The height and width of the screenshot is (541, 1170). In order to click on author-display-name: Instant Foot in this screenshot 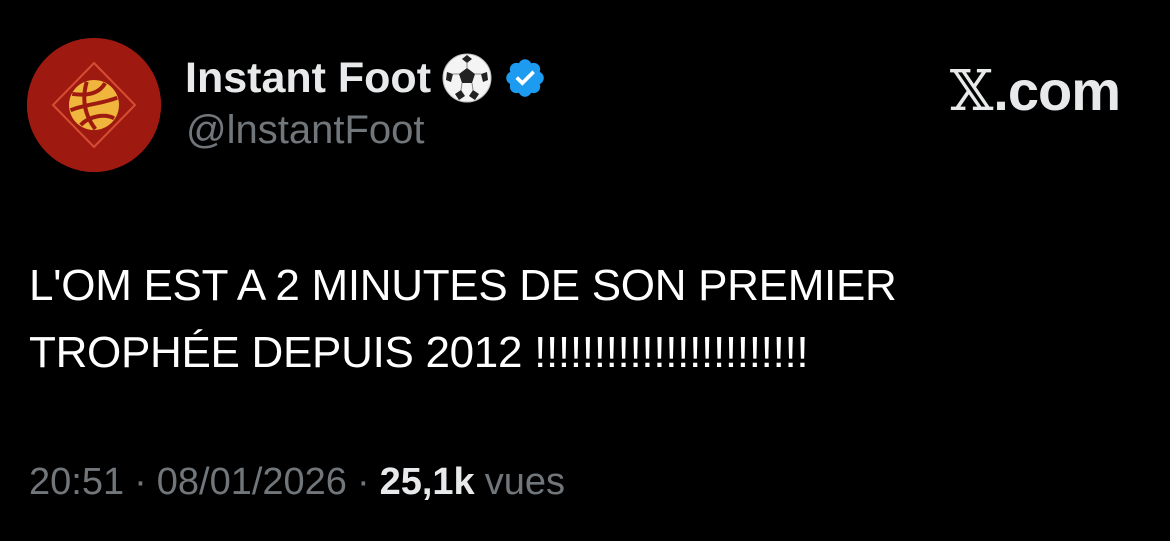, I will do `click(308, 78)`.